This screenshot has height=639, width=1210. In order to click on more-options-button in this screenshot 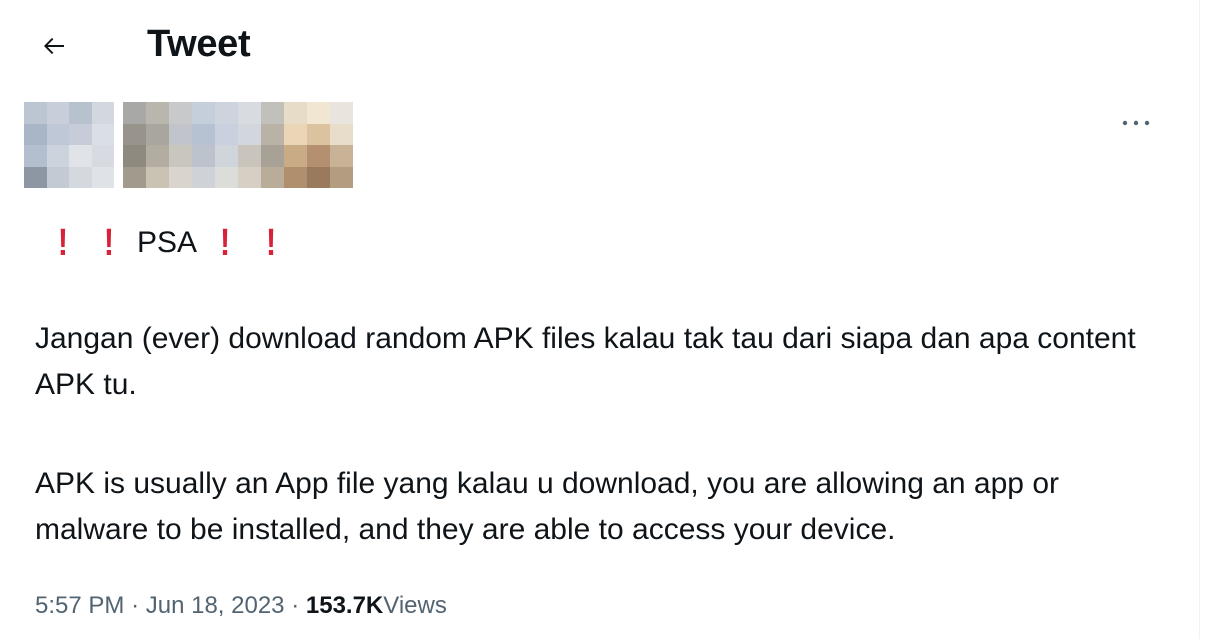, I will do `click(1136, 123)`.